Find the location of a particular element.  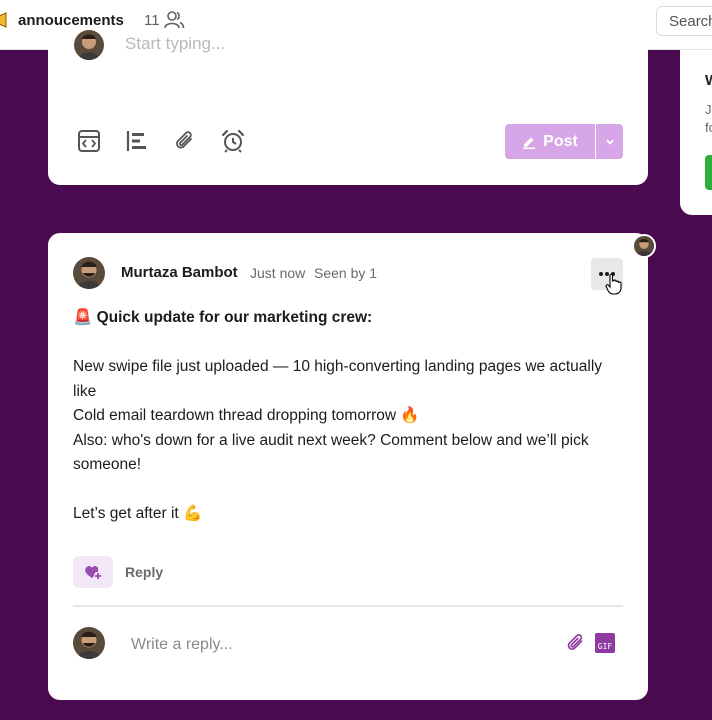

member-count: 11 is located at coordinates (152, 20).